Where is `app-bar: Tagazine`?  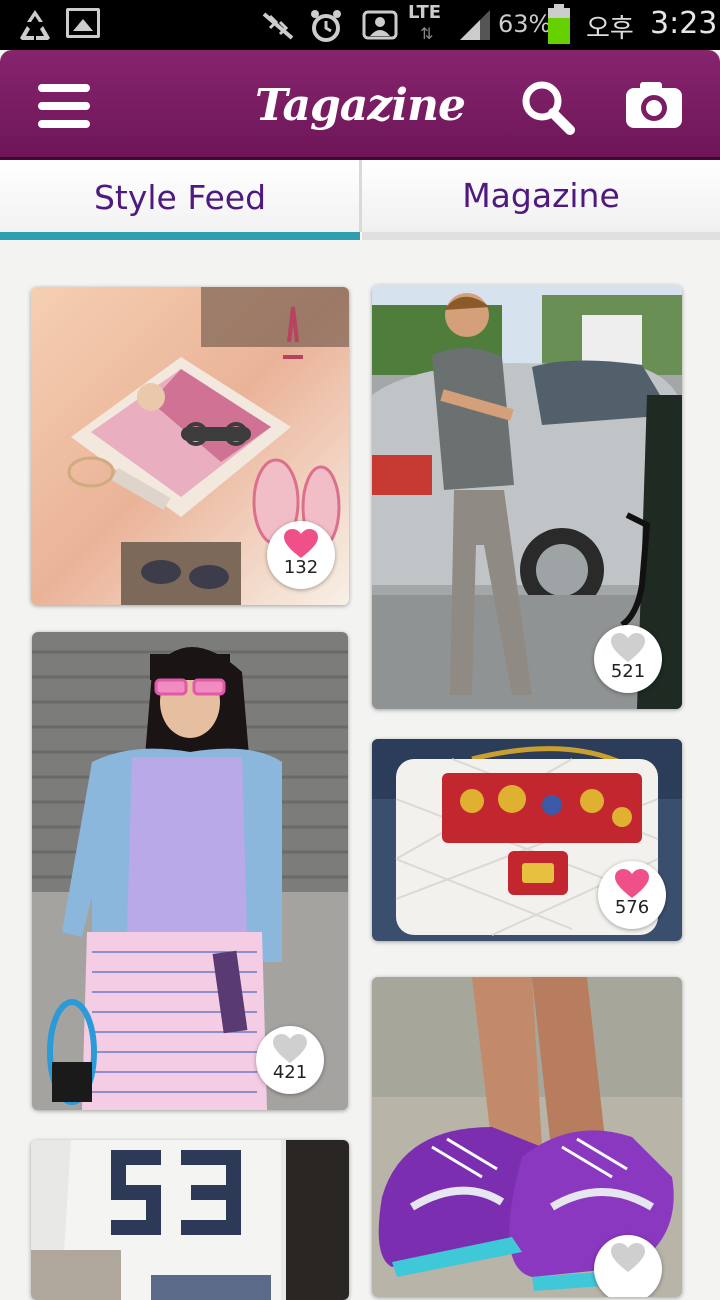
app-bar: Tagazine is located at coordinates (360, 105).